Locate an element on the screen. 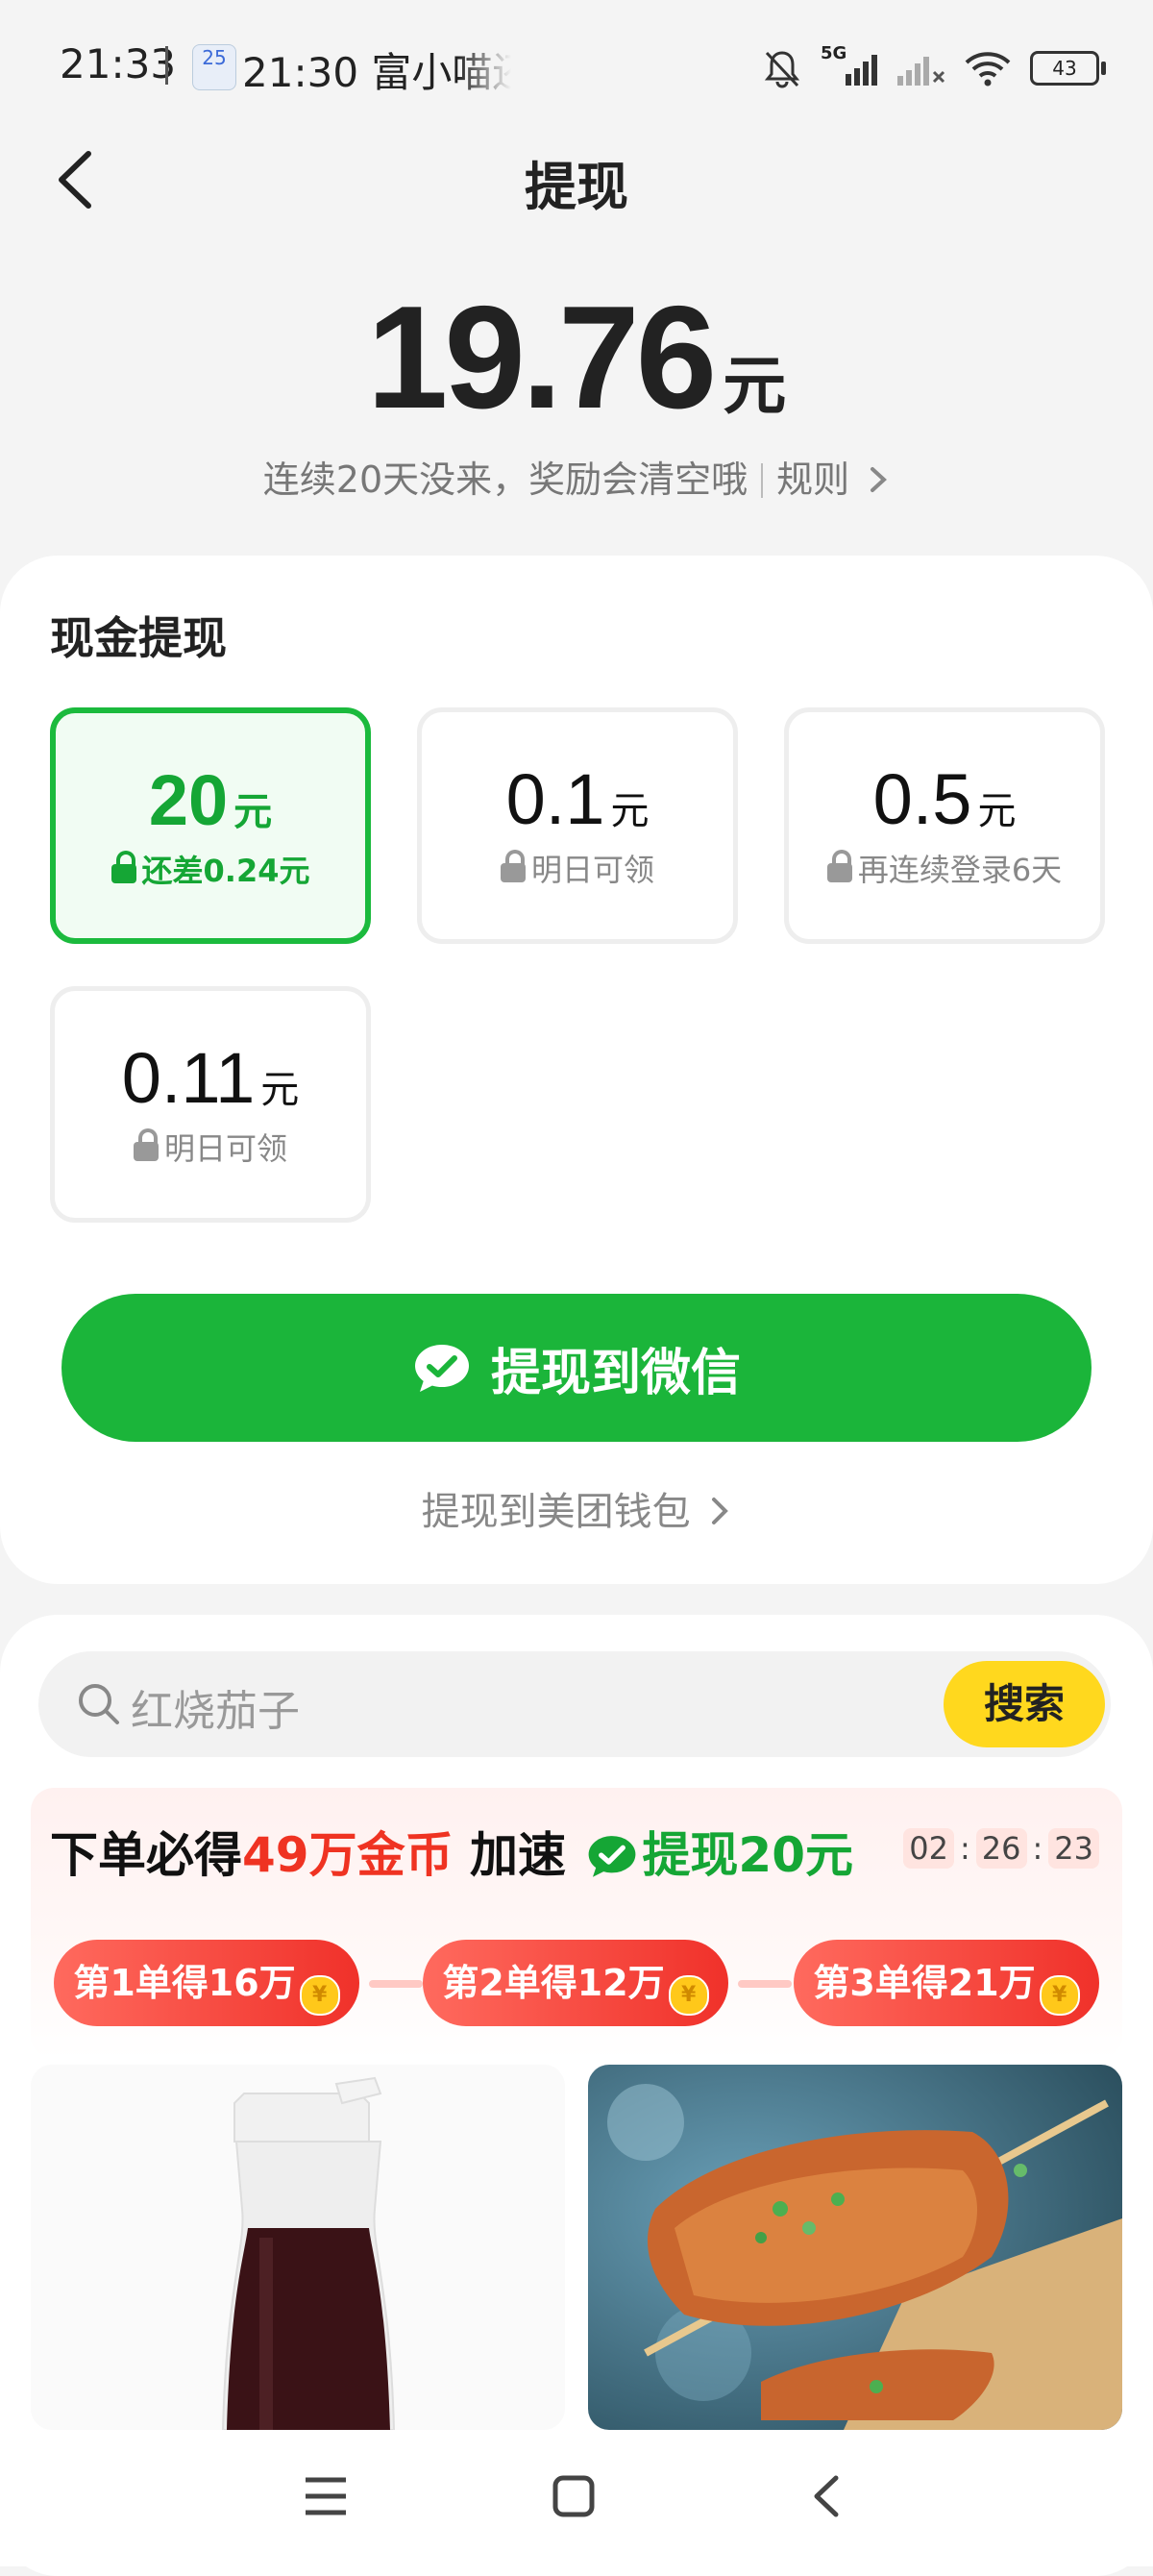  promo-step-1: 第1单得16万 ¥ is located at coordinates (207, 1983).